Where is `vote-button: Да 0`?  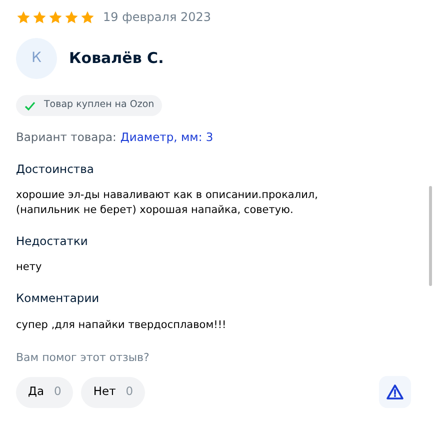 vote-button: Да 0 is located at coordinates (45, 392).